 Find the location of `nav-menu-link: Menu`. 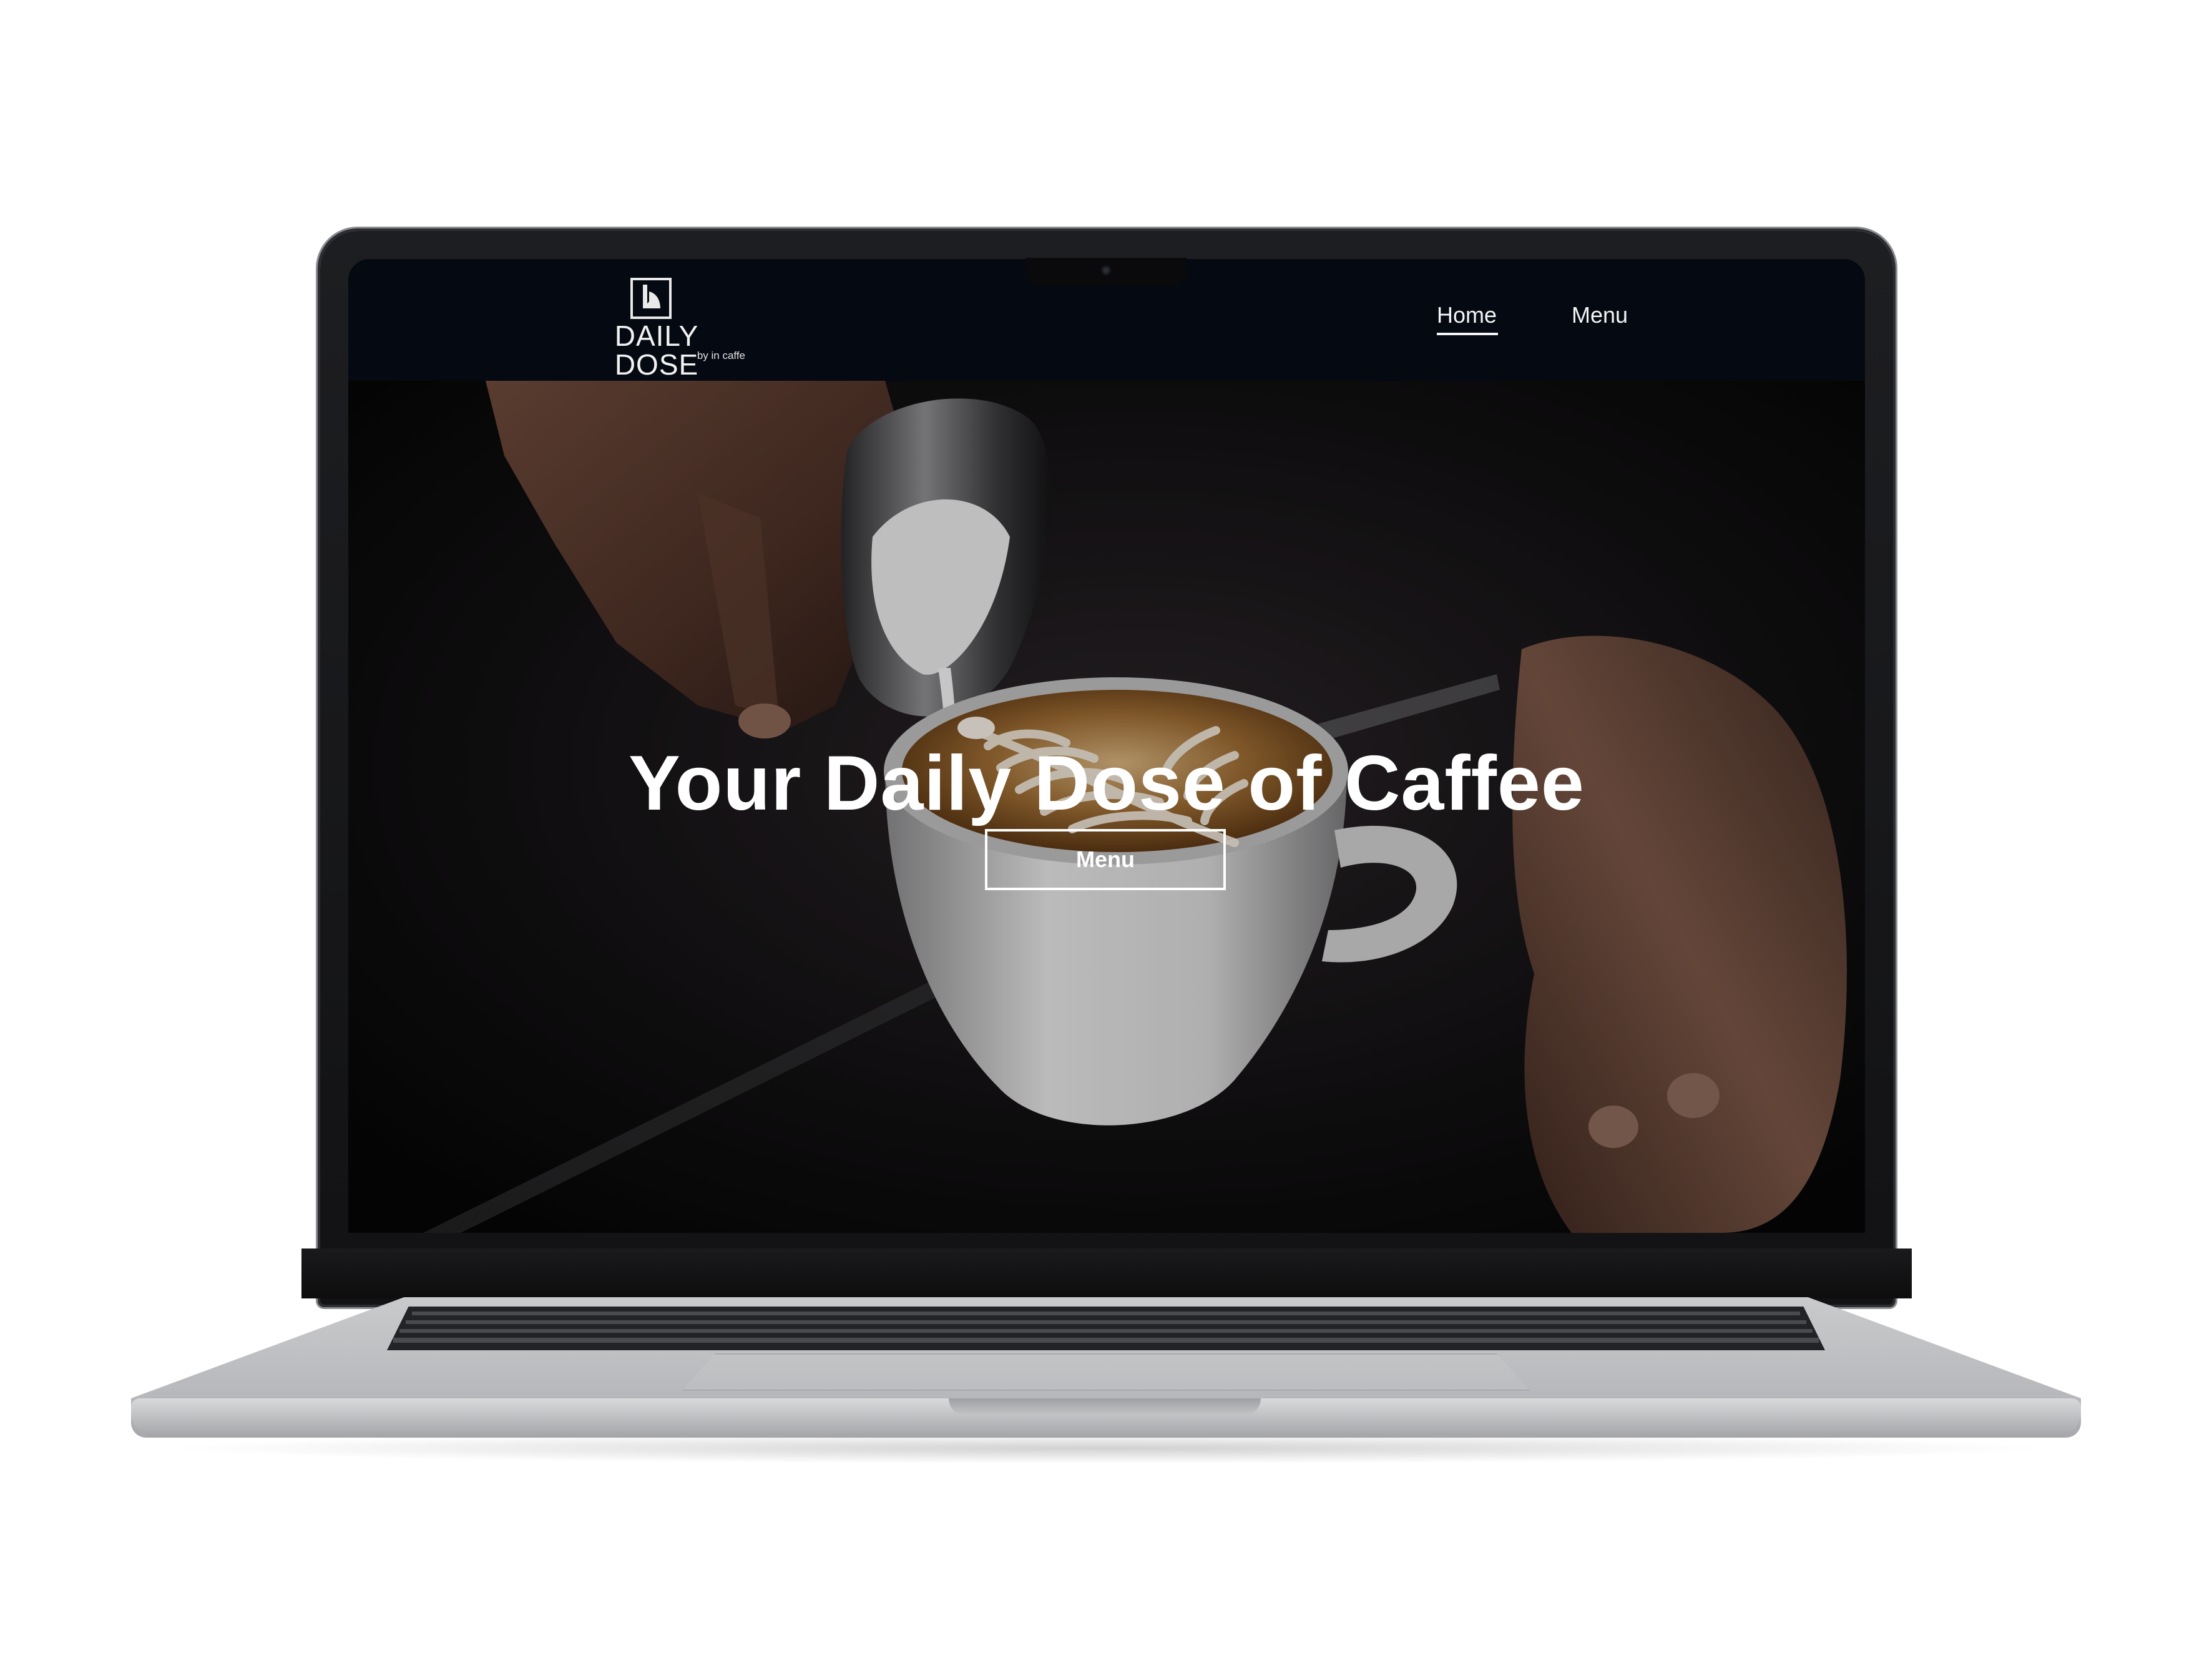

nav-menu-link: Menu is located at coordinates (1600, 315).